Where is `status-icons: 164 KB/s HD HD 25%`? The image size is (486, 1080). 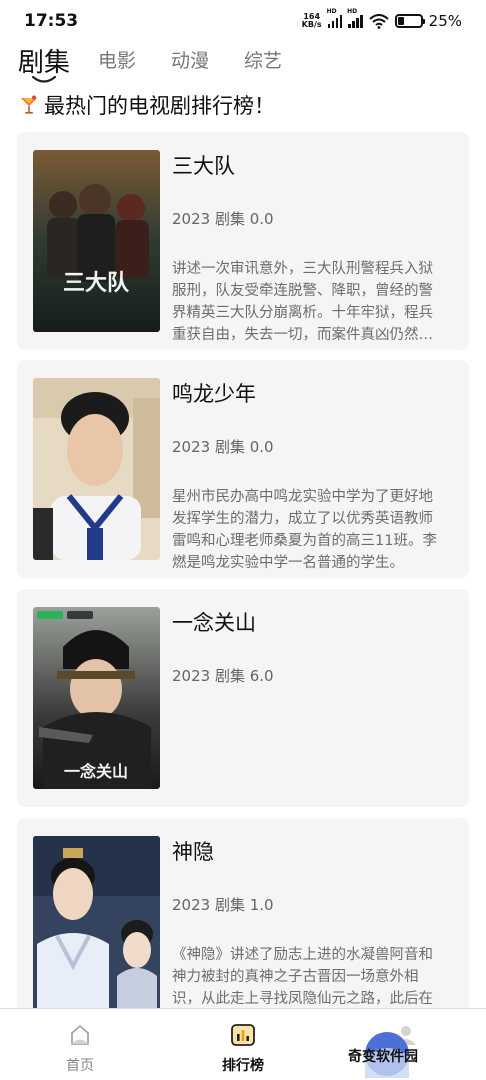
status-icons: 164 KB/s HD HD 25% is located at coordinates (382, 20).